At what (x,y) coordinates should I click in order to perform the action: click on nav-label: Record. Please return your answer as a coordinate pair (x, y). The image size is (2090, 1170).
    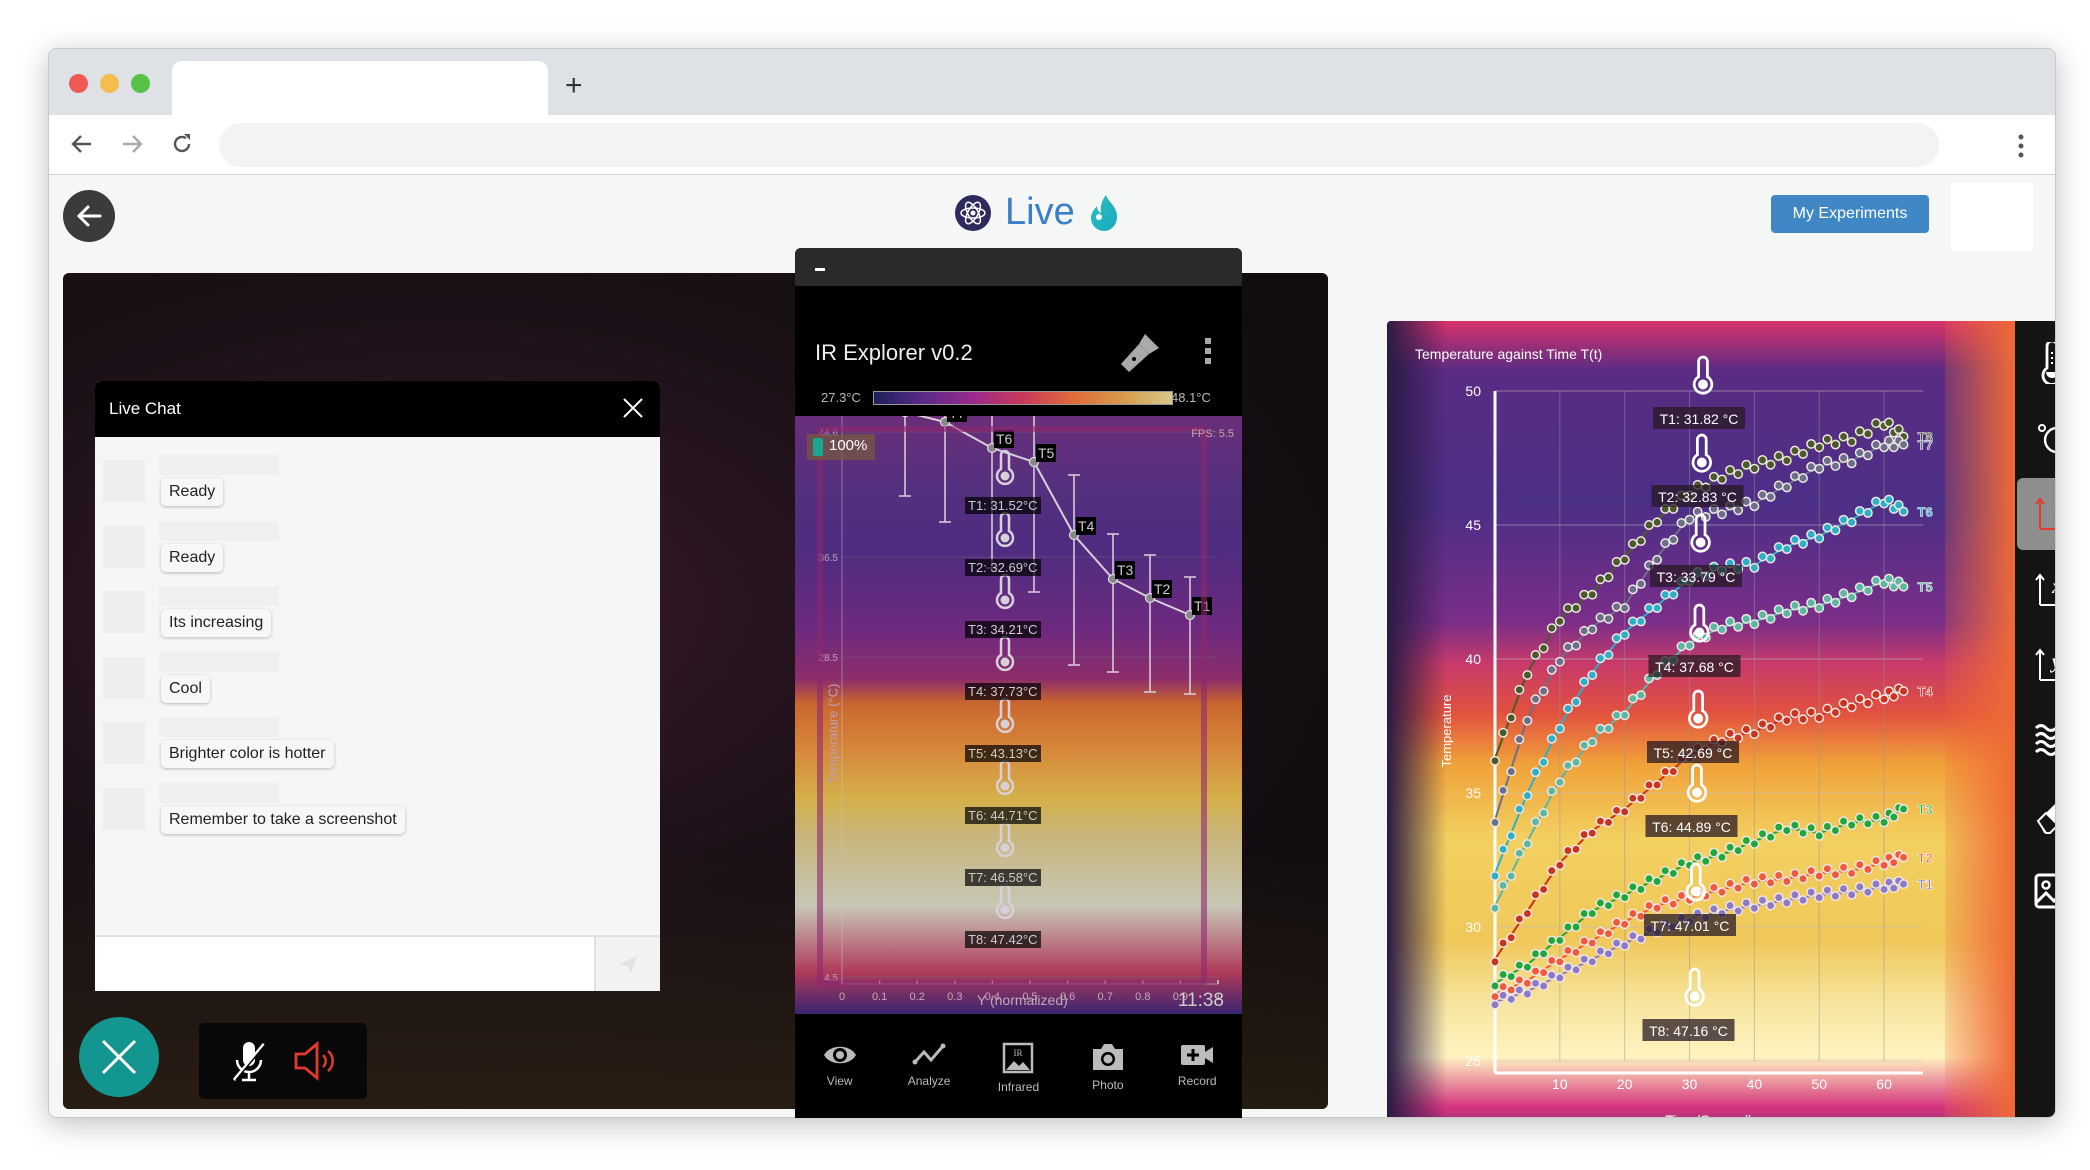
    Looking at the image, I should click on (1197, 1081).